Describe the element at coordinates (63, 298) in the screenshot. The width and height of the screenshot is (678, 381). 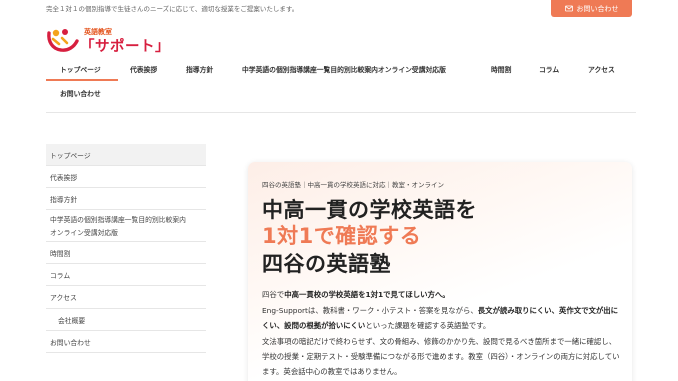
I see `sidebar-item-label: アクセス` at that location.